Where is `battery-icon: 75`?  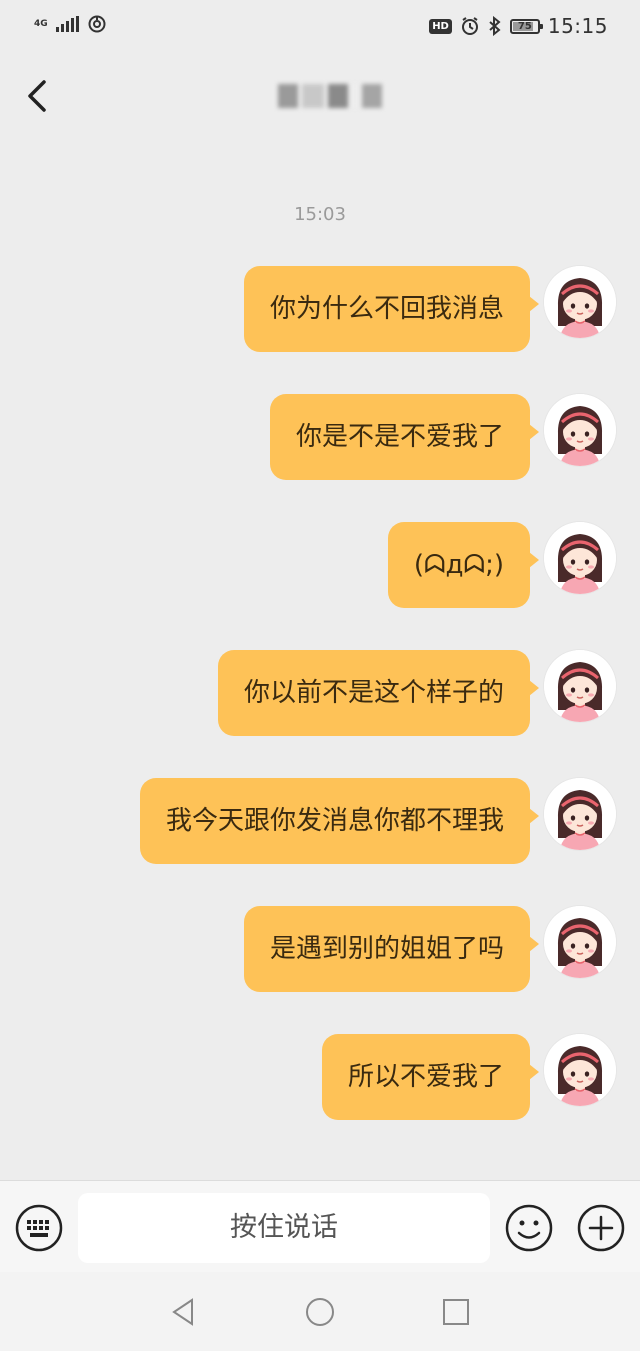 battery-icon: 75 is located at coordinates (526, 26).